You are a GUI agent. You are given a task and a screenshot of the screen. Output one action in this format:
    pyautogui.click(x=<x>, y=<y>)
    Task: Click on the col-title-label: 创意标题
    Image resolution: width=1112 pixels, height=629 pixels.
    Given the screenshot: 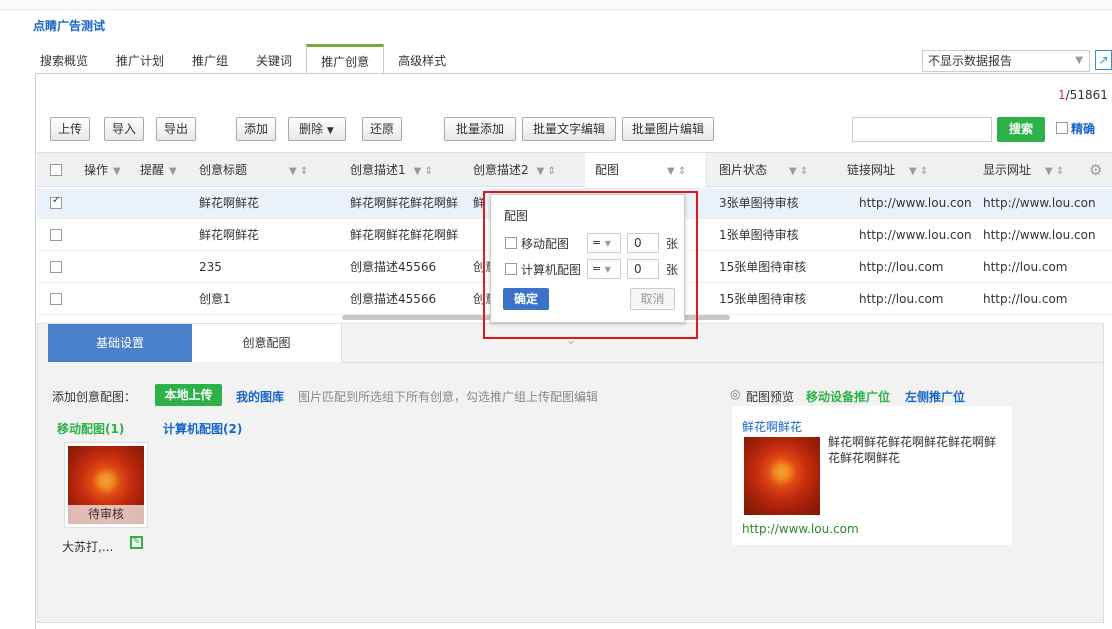 What is the action you would take?
    pyautogui.click(x=223, y=170)
    